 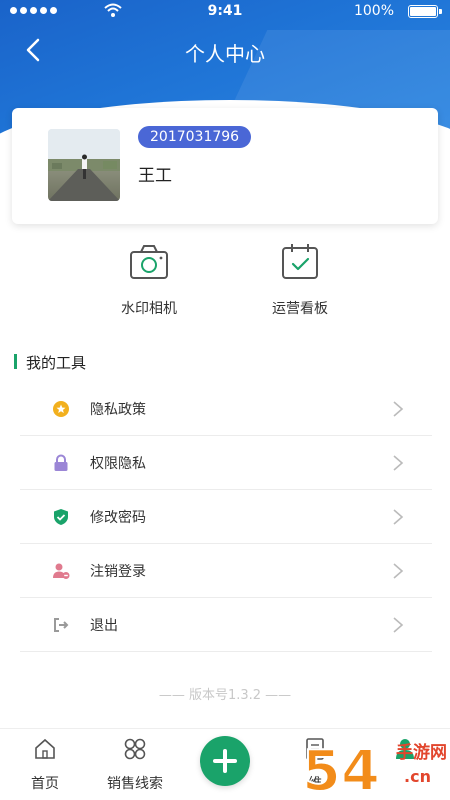 I want to click on privacy-star-icon, so click(x=61, y=409).